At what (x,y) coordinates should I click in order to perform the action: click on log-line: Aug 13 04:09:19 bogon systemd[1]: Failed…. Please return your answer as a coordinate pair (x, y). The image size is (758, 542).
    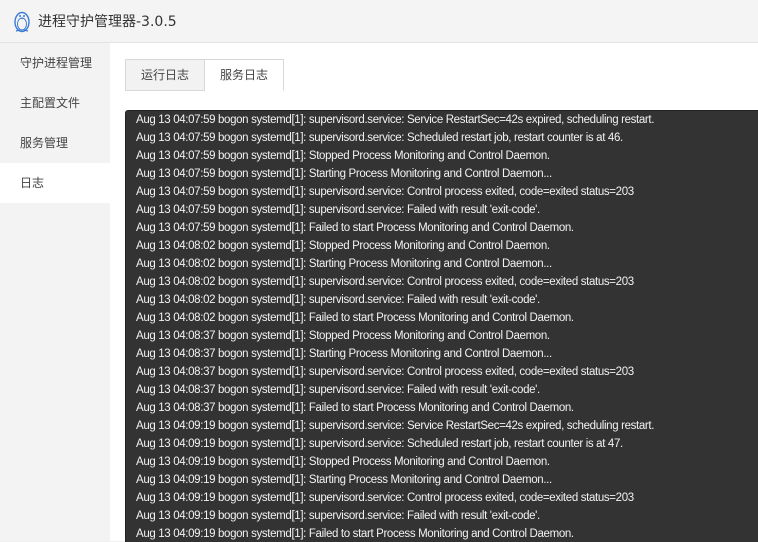
    Looking at the image, I should click on (355, 534).